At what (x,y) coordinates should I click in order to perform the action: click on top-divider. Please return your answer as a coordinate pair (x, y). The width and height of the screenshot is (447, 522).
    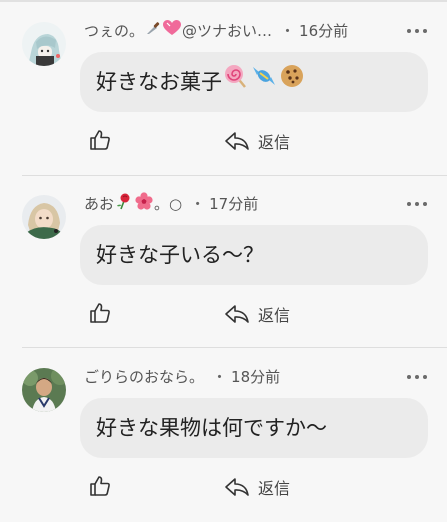
    Looking at the image, I should click on (223, 1).